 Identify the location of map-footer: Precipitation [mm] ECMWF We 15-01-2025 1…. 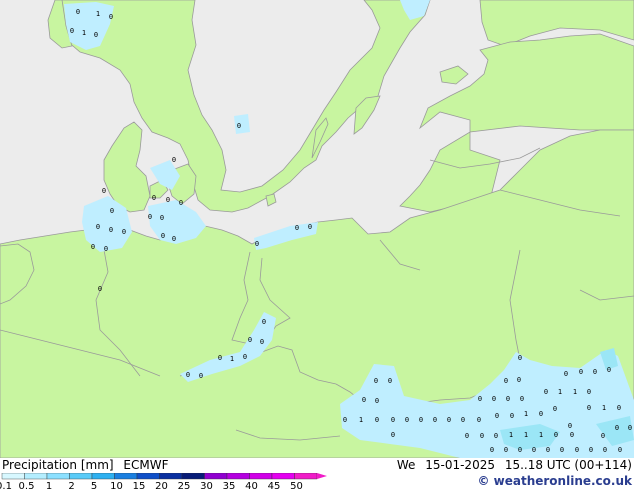
(317, 474).